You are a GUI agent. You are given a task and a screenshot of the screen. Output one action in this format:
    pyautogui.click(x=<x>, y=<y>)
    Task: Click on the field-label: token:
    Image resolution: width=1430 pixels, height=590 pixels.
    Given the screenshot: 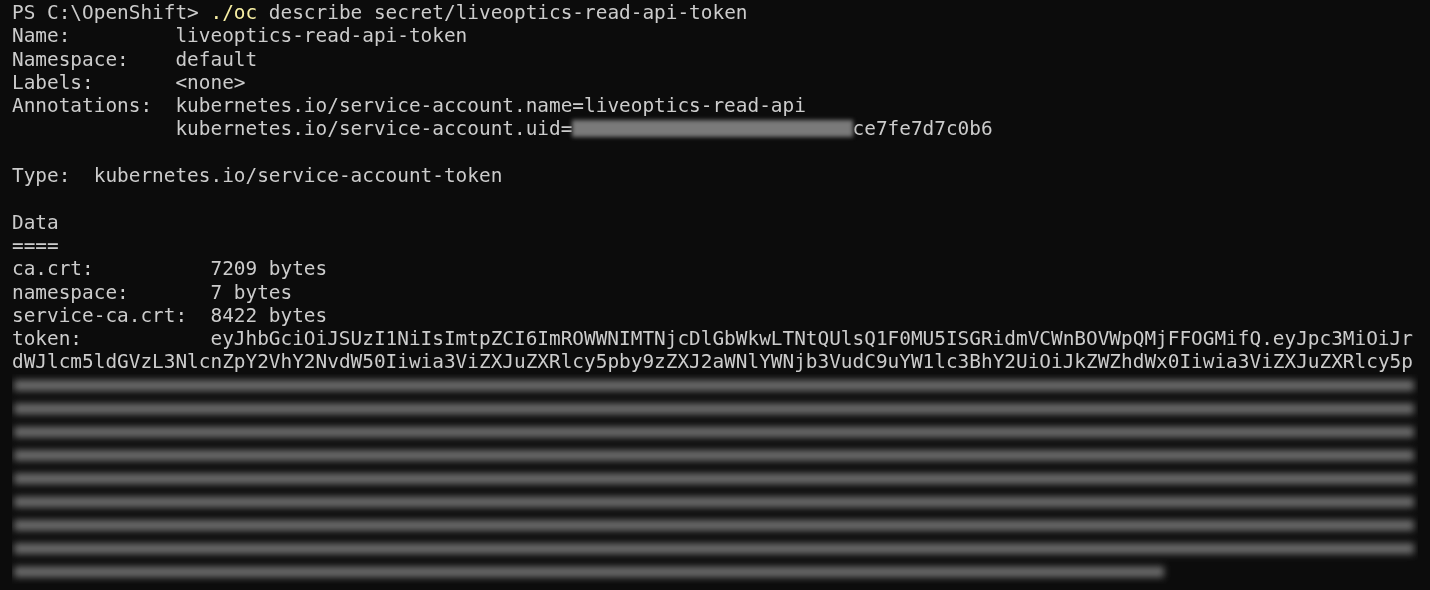 What is the action you would take?
    pyautogui.click(x=48, y=339)
    